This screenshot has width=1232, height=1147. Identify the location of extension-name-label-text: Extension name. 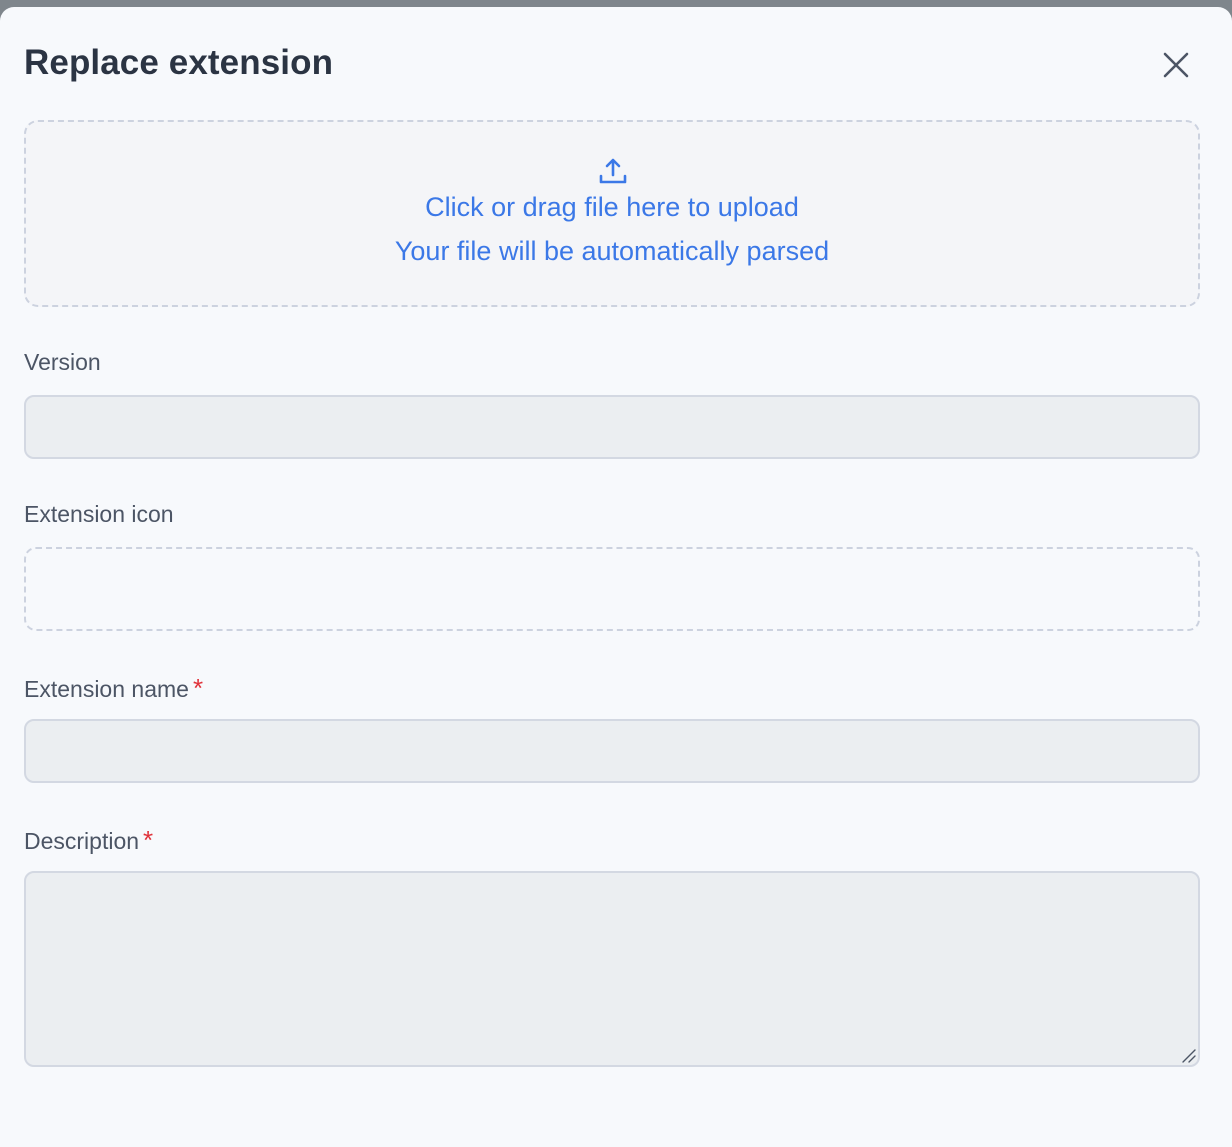
(106, 689).